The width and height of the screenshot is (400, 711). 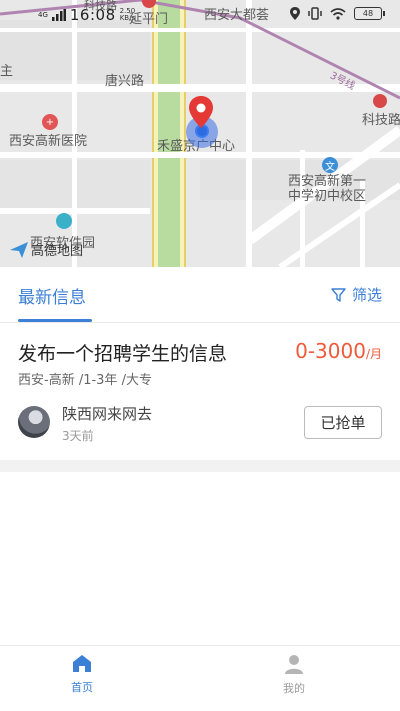 I want to click on tab-bar: 最新信息 筛选, so click(x=200, y=295).